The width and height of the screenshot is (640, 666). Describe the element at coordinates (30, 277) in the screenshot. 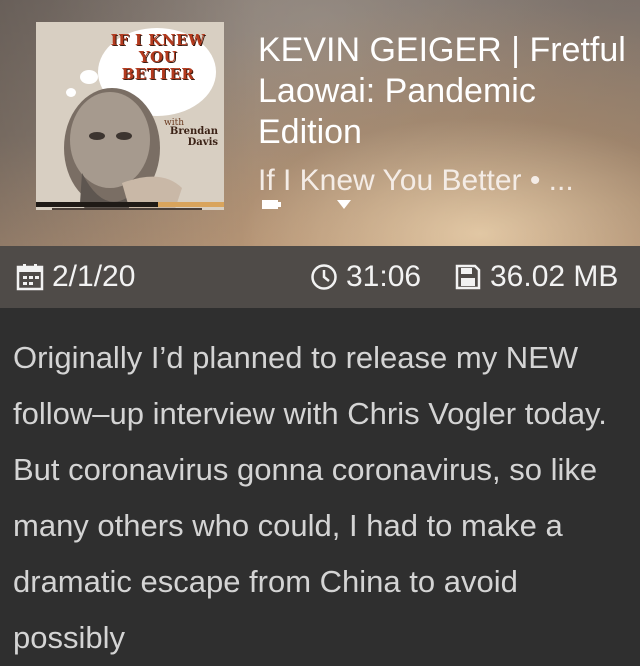

I see `calendar-icon` at that location.